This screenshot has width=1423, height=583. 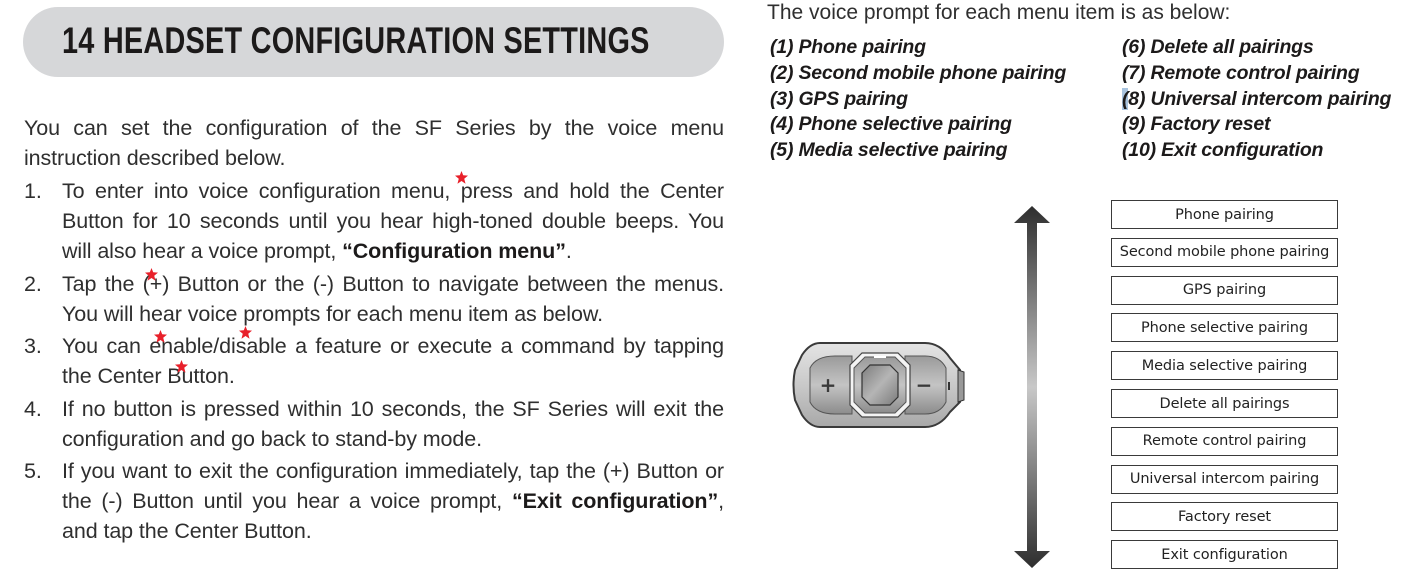 What do you see at coordinates (839, 98) in the screenshot?
I see `voice-prompt-item: (3) GPS pairing` at bounding box center [839, 98].